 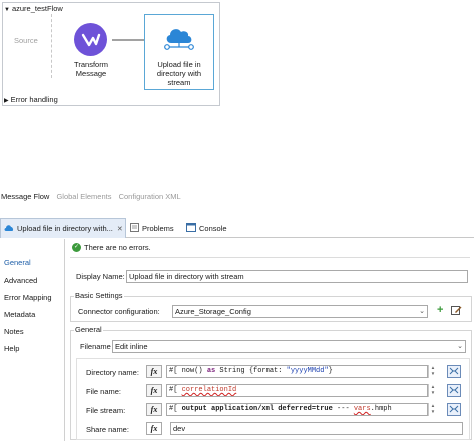 I want to click on collapse-triangle-icon: ▼, so click(x=7, y=10).